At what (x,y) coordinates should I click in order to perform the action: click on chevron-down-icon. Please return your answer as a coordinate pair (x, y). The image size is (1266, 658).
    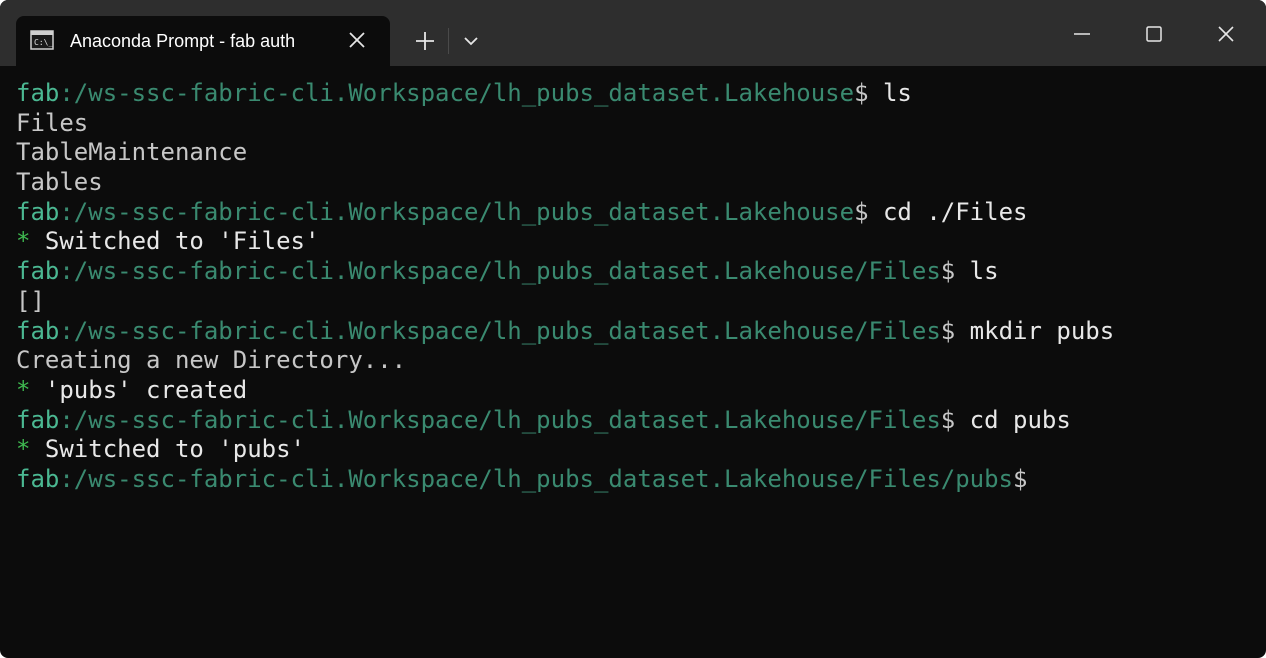
    Looking at the image, I should click on (471, 41).